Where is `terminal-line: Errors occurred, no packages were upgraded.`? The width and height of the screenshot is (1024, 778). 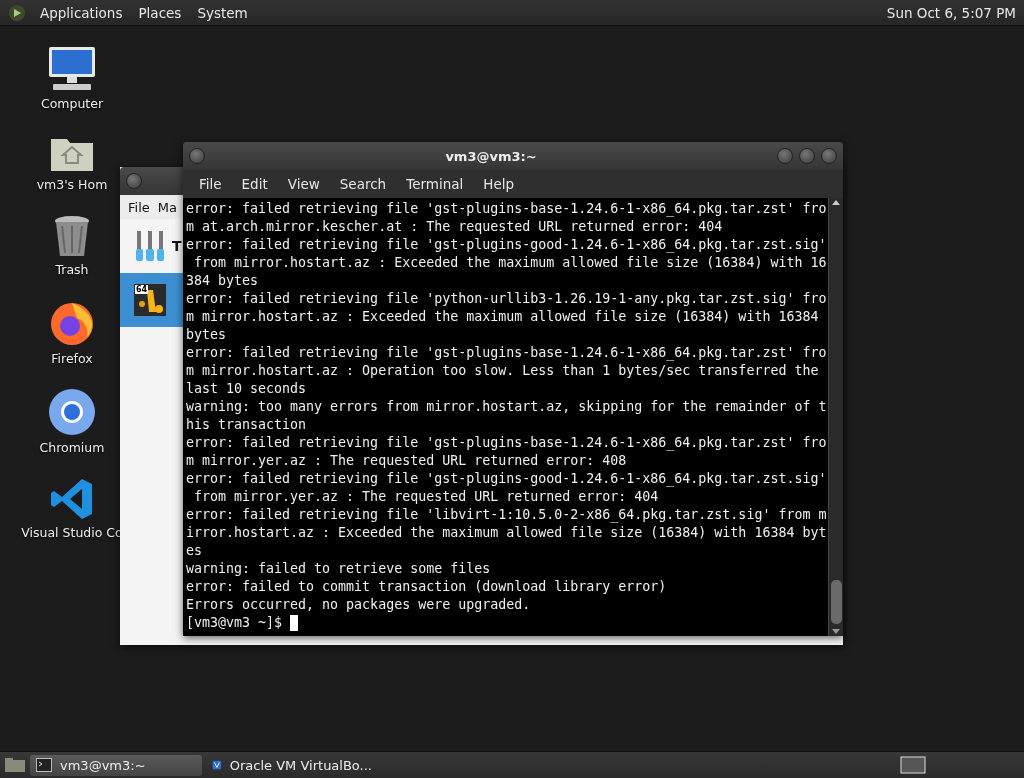 terminal-line: Errors occurred, no packages were upgraded. is located at coordinates (359, 605).